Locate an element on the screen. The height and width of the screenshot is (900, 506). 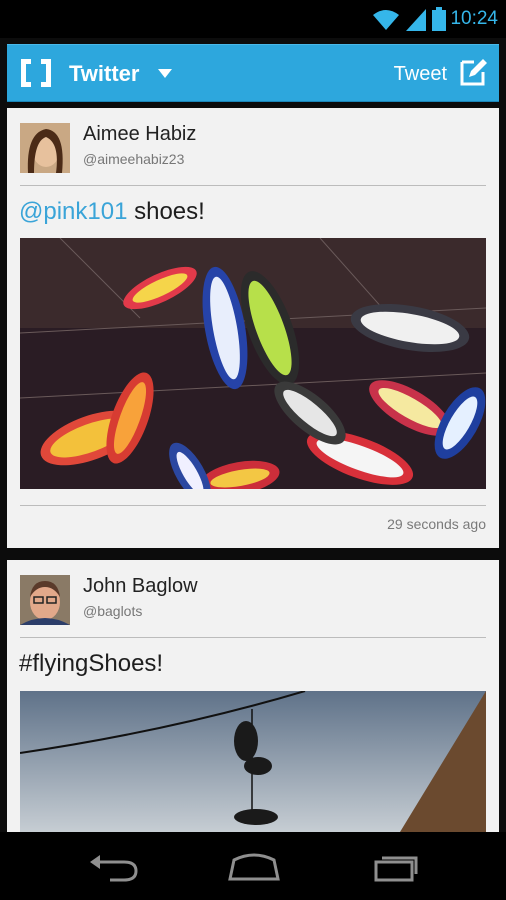
battery-icon is located at coordinates (439, 19).